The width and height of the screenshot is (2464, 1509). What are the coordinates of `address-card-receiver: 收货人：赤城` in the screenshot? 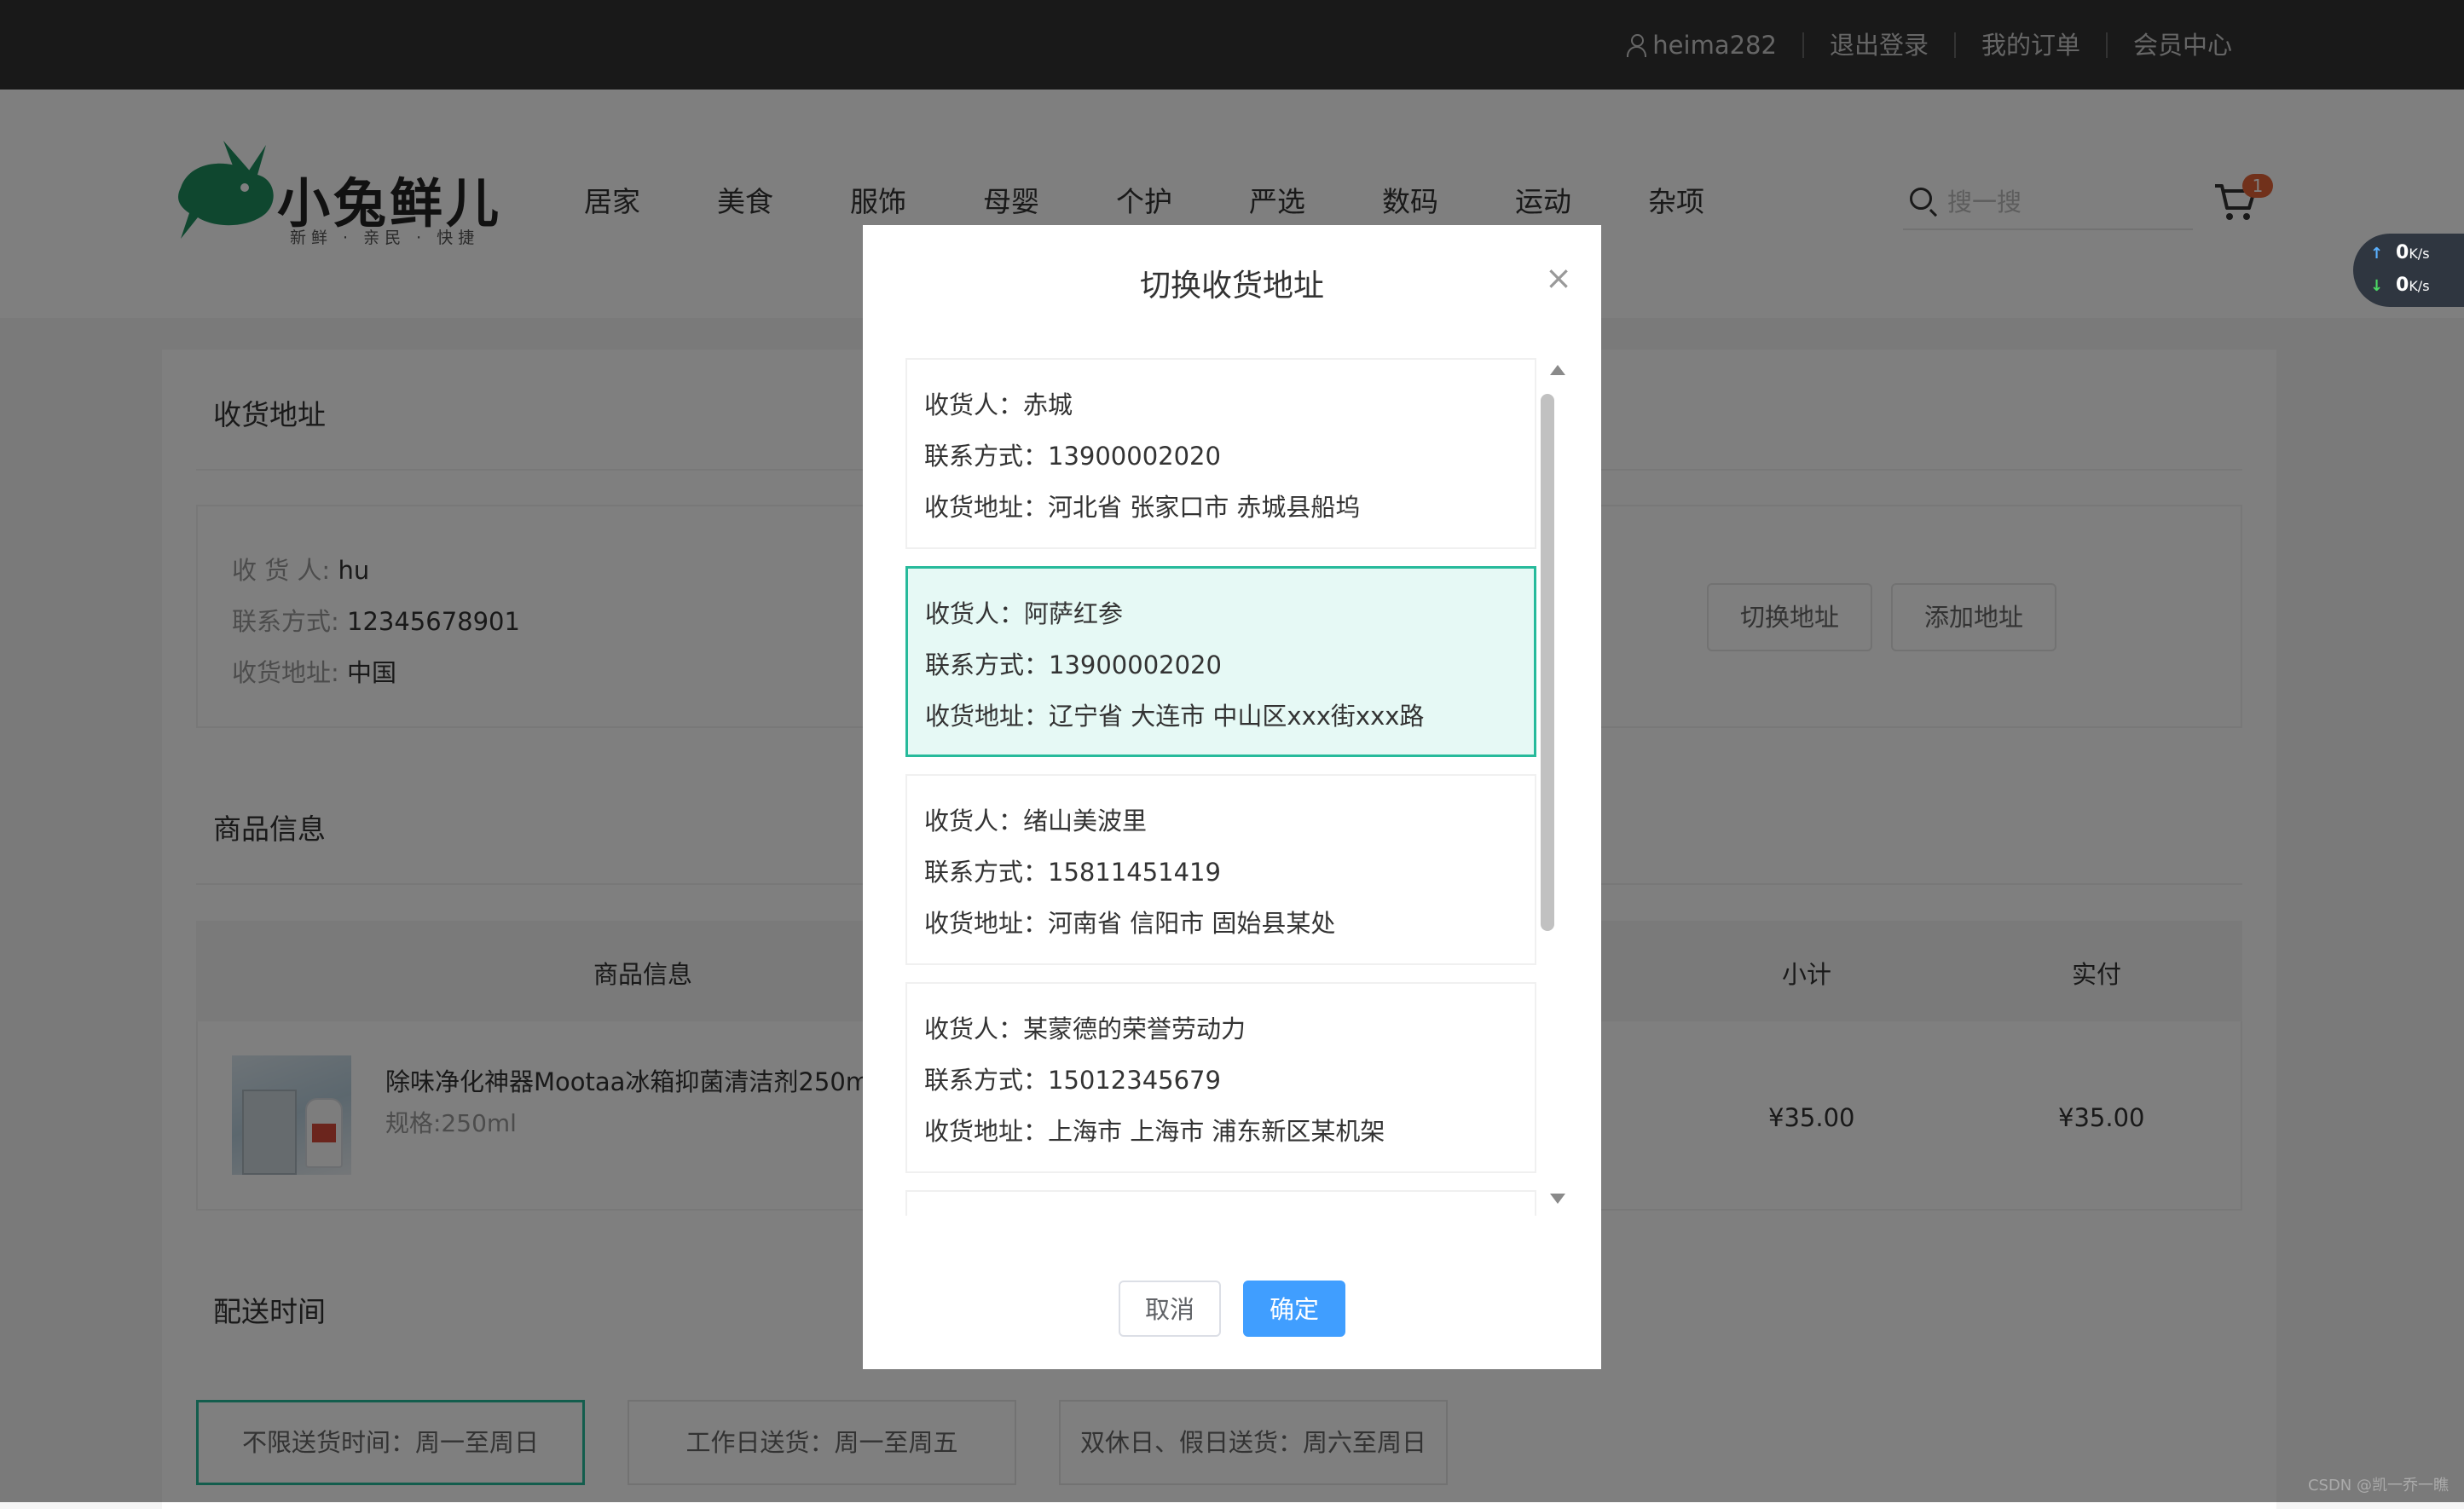 It's located at (998, 405).